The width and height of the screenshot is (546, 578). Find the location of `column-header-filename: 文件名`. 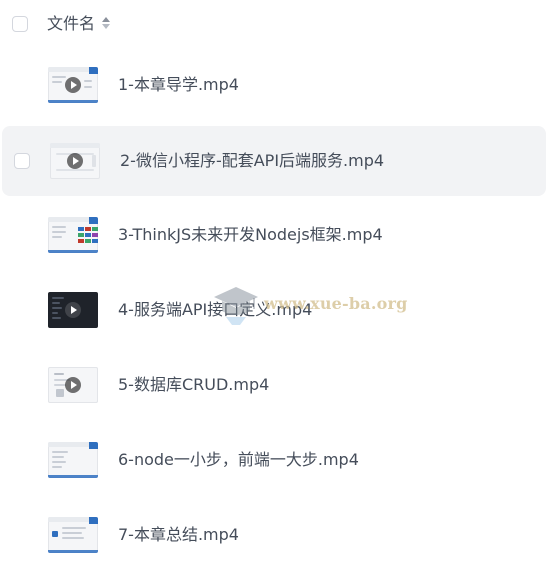

column-header-filename: 文件名 is located at coordinates (71, 24).